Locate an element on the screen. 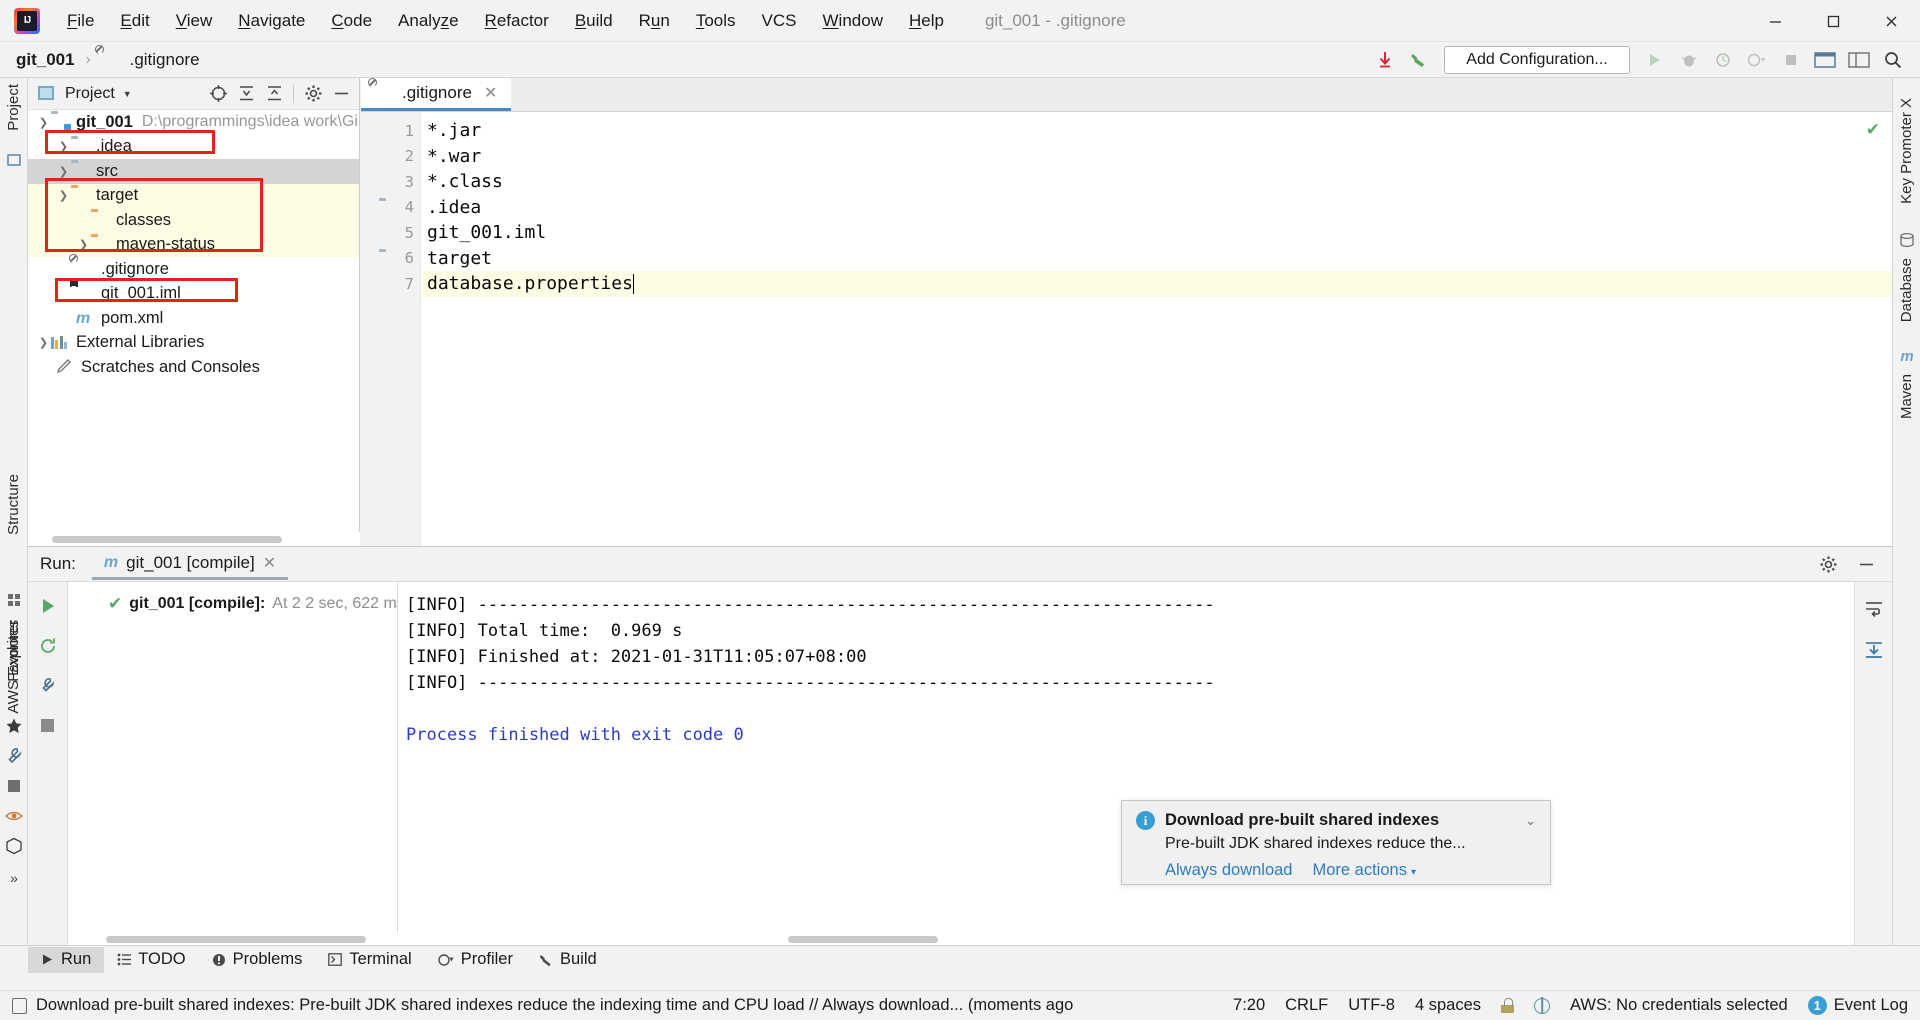 Image resolution: width=1920 pixels, height=1020 pixels. menu-refactor: Refactor is located at coordinates (517, 20).